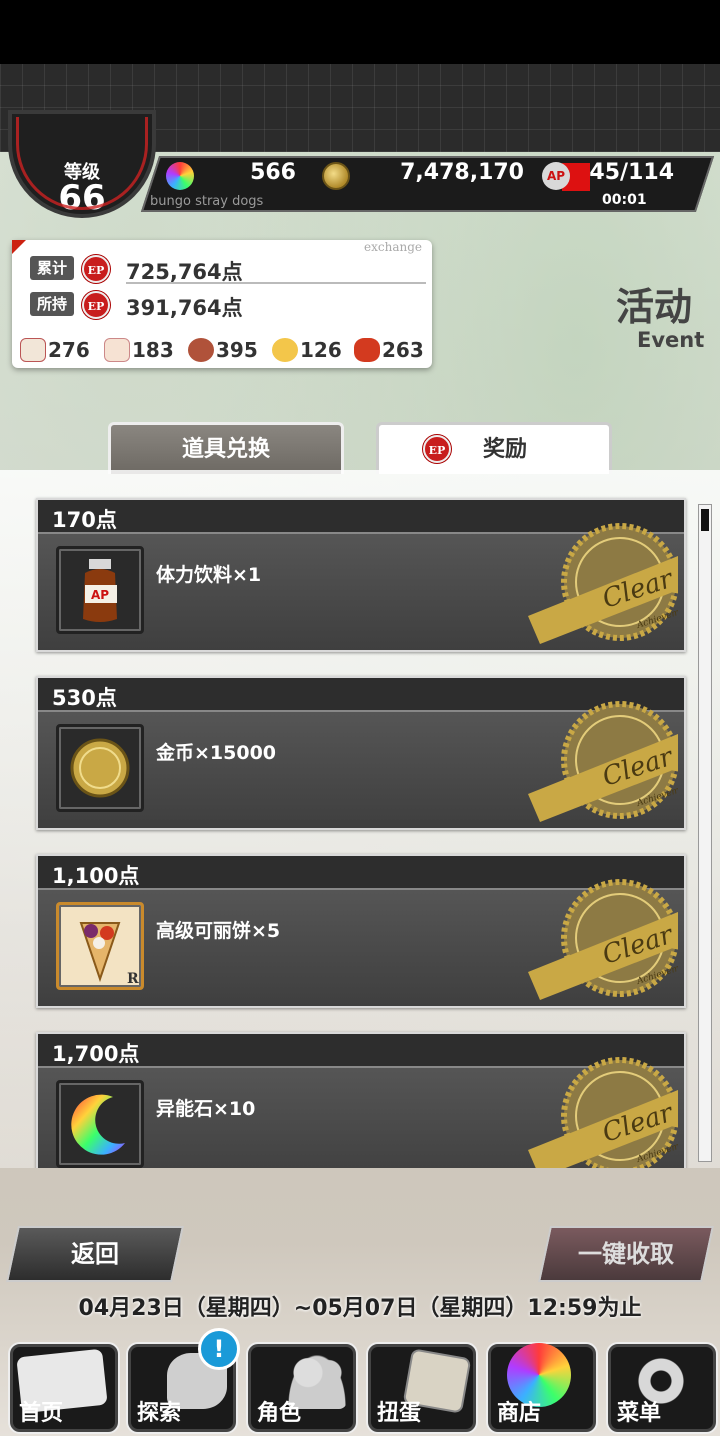  What do you see at coordinates (64, 1388) in the screenshot?
I see `nav-home: 首页` at bounding box center [64, 1388].